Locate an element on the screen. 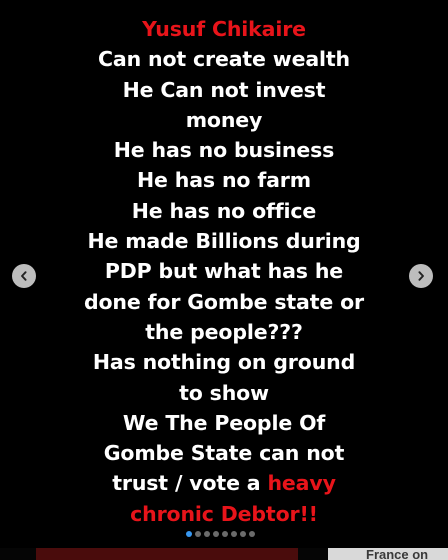 The image size is (448, 560). chevron-right-icon is located at coordinates (421, 276).